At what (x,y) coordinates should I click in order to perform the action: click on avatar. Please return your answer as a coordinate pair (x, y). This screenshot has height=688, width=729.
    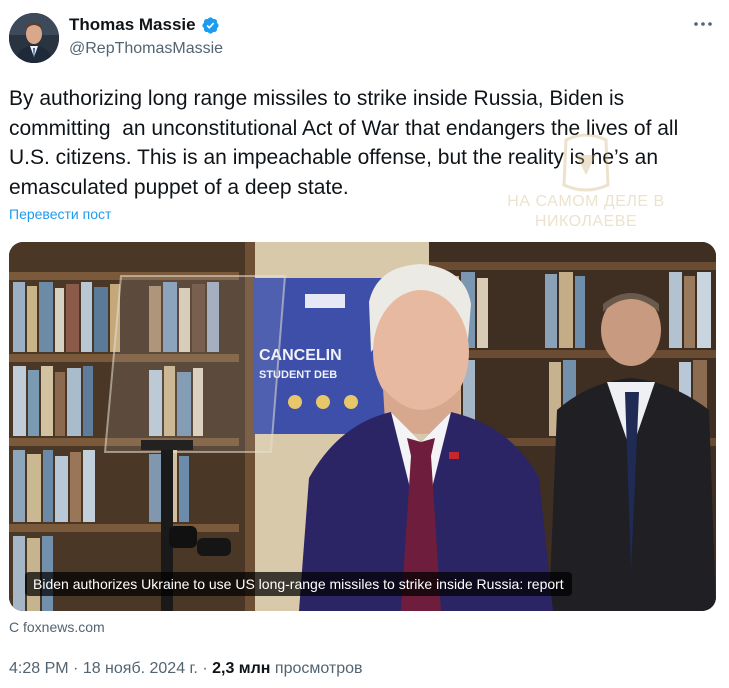
    Looking at the image, I should click on (34, 38).